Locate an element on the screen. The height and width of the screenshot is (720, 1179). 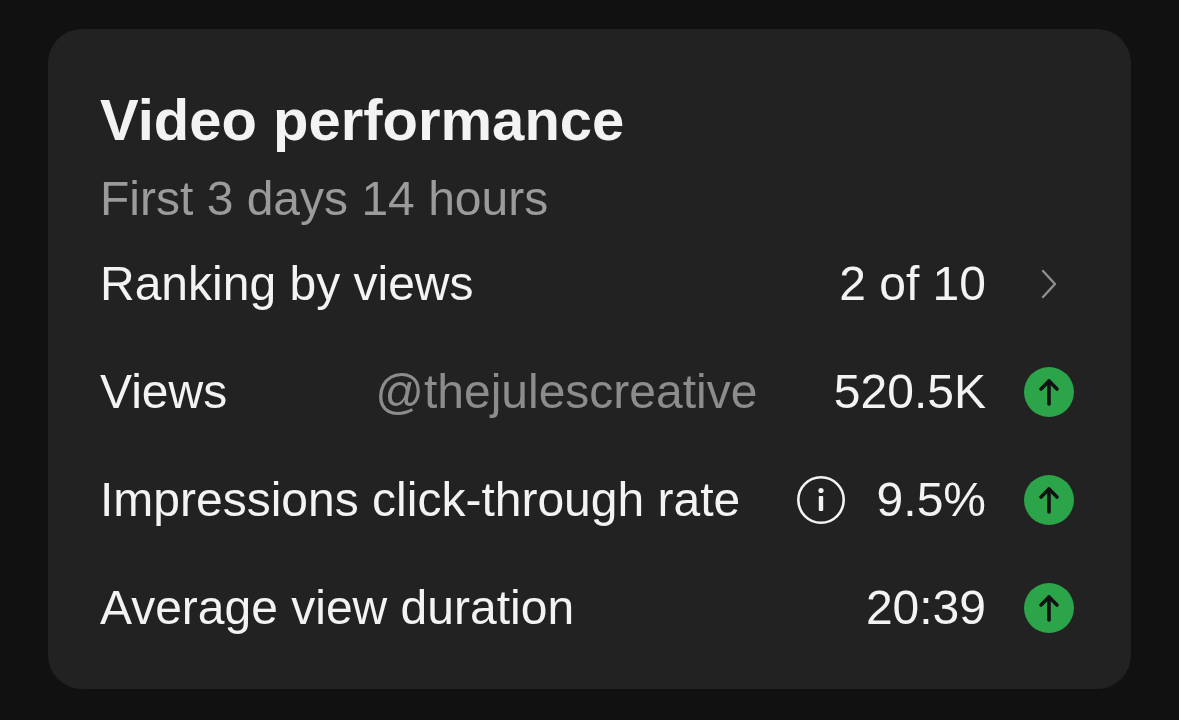
metric-value: 520.5K is located at coordinates (909, 392).